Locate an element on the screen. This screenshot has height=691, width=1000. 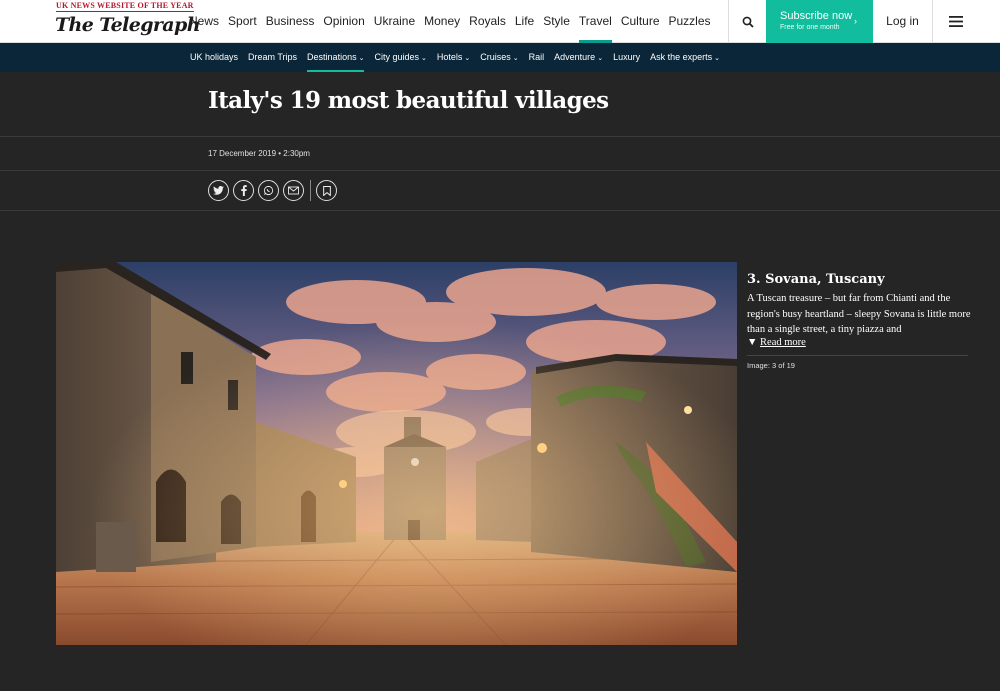
subnav-label: Luxury is located at coordinates (627, 57).